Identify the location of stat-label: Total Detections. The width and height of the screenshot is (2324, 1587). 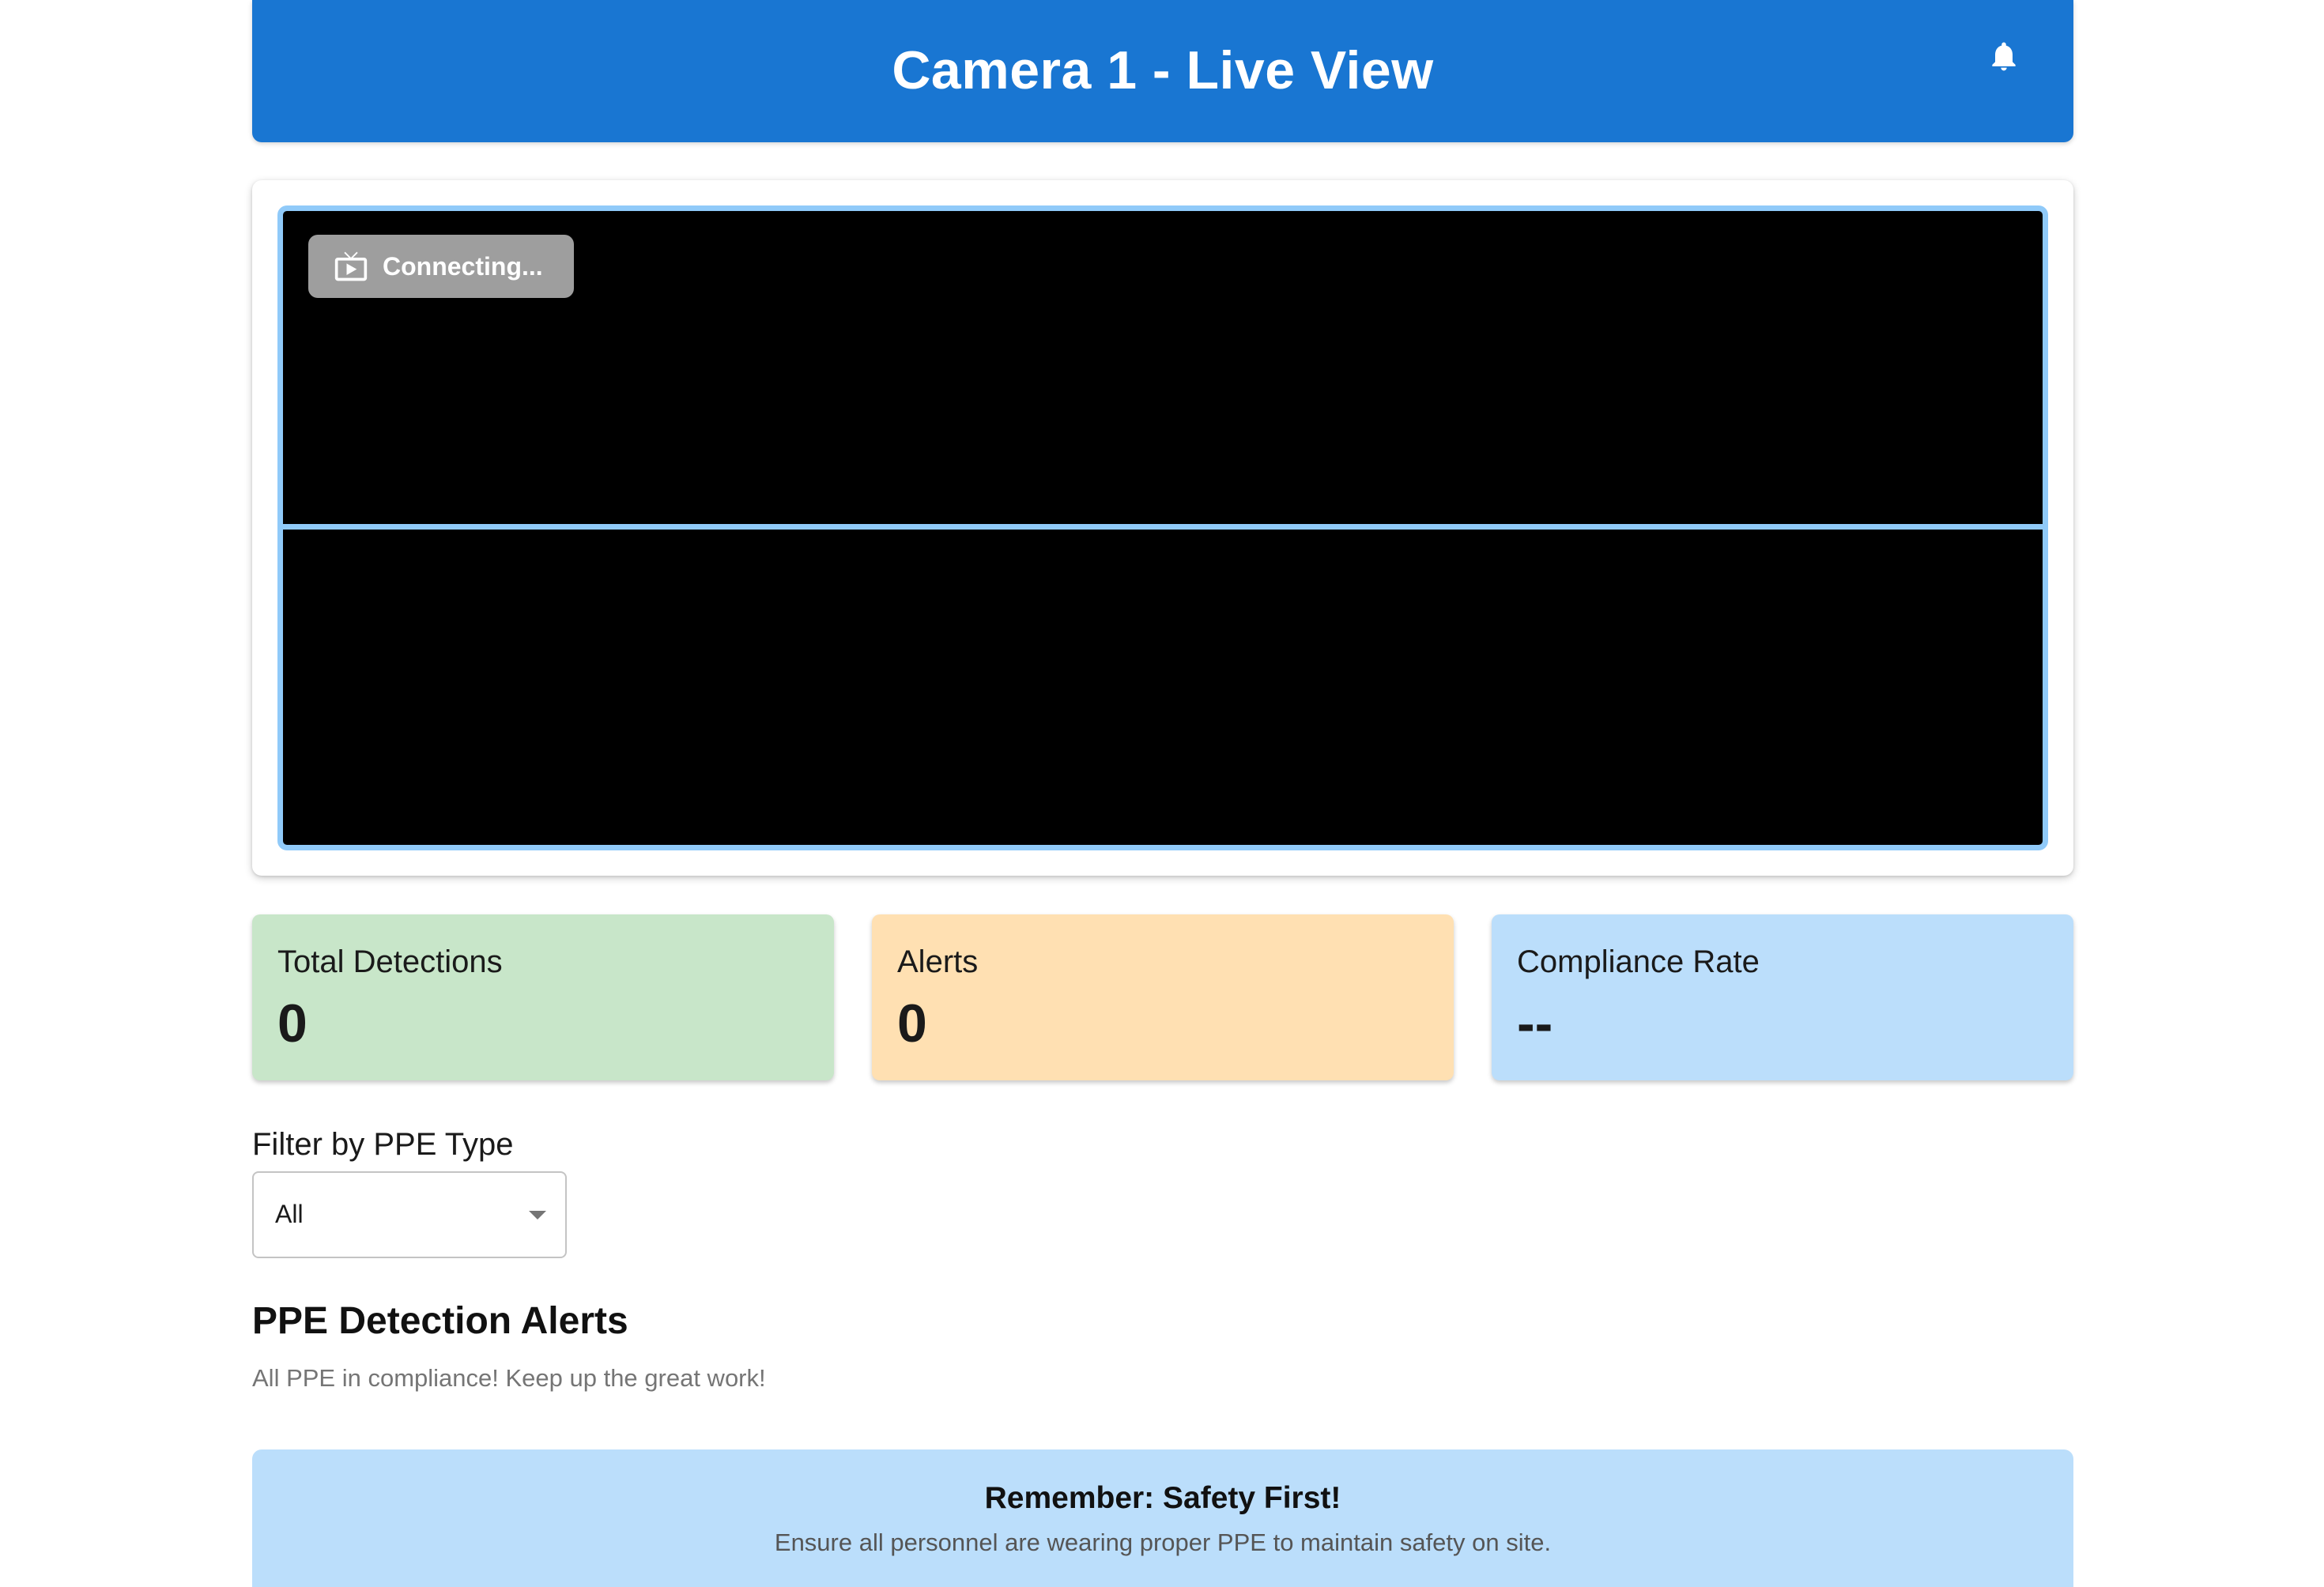
(390, 961).